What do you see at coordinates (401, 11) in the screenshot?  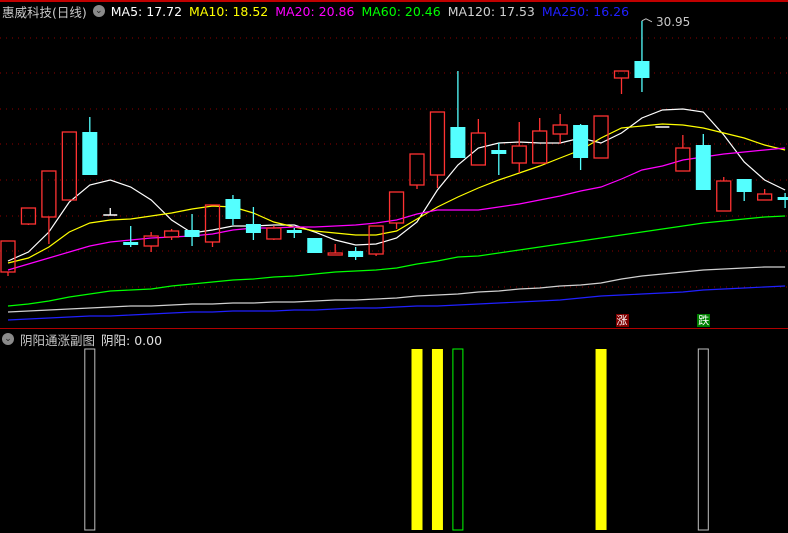 I see `ma-label-ma60: MA60: 20.46` at bounding box center [401, 11].